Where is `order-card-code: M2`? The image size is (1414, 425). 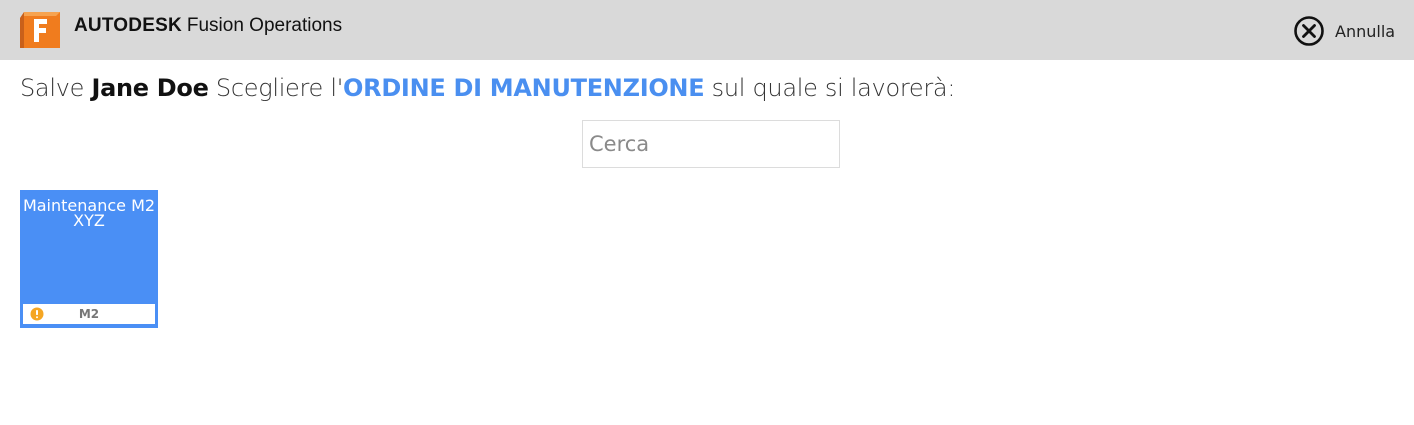
order-card-code: M2 is located at coordinates (89, 314).